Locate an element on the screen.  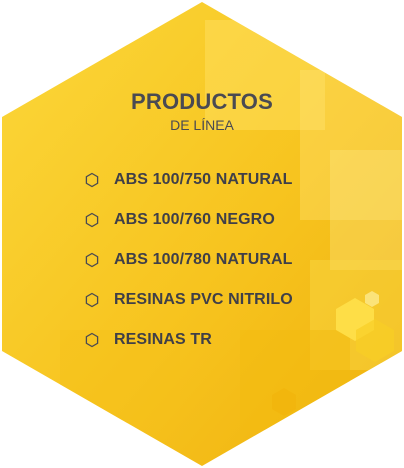
product-item-label: RESINAS TR is located at coordinates (163, 339).